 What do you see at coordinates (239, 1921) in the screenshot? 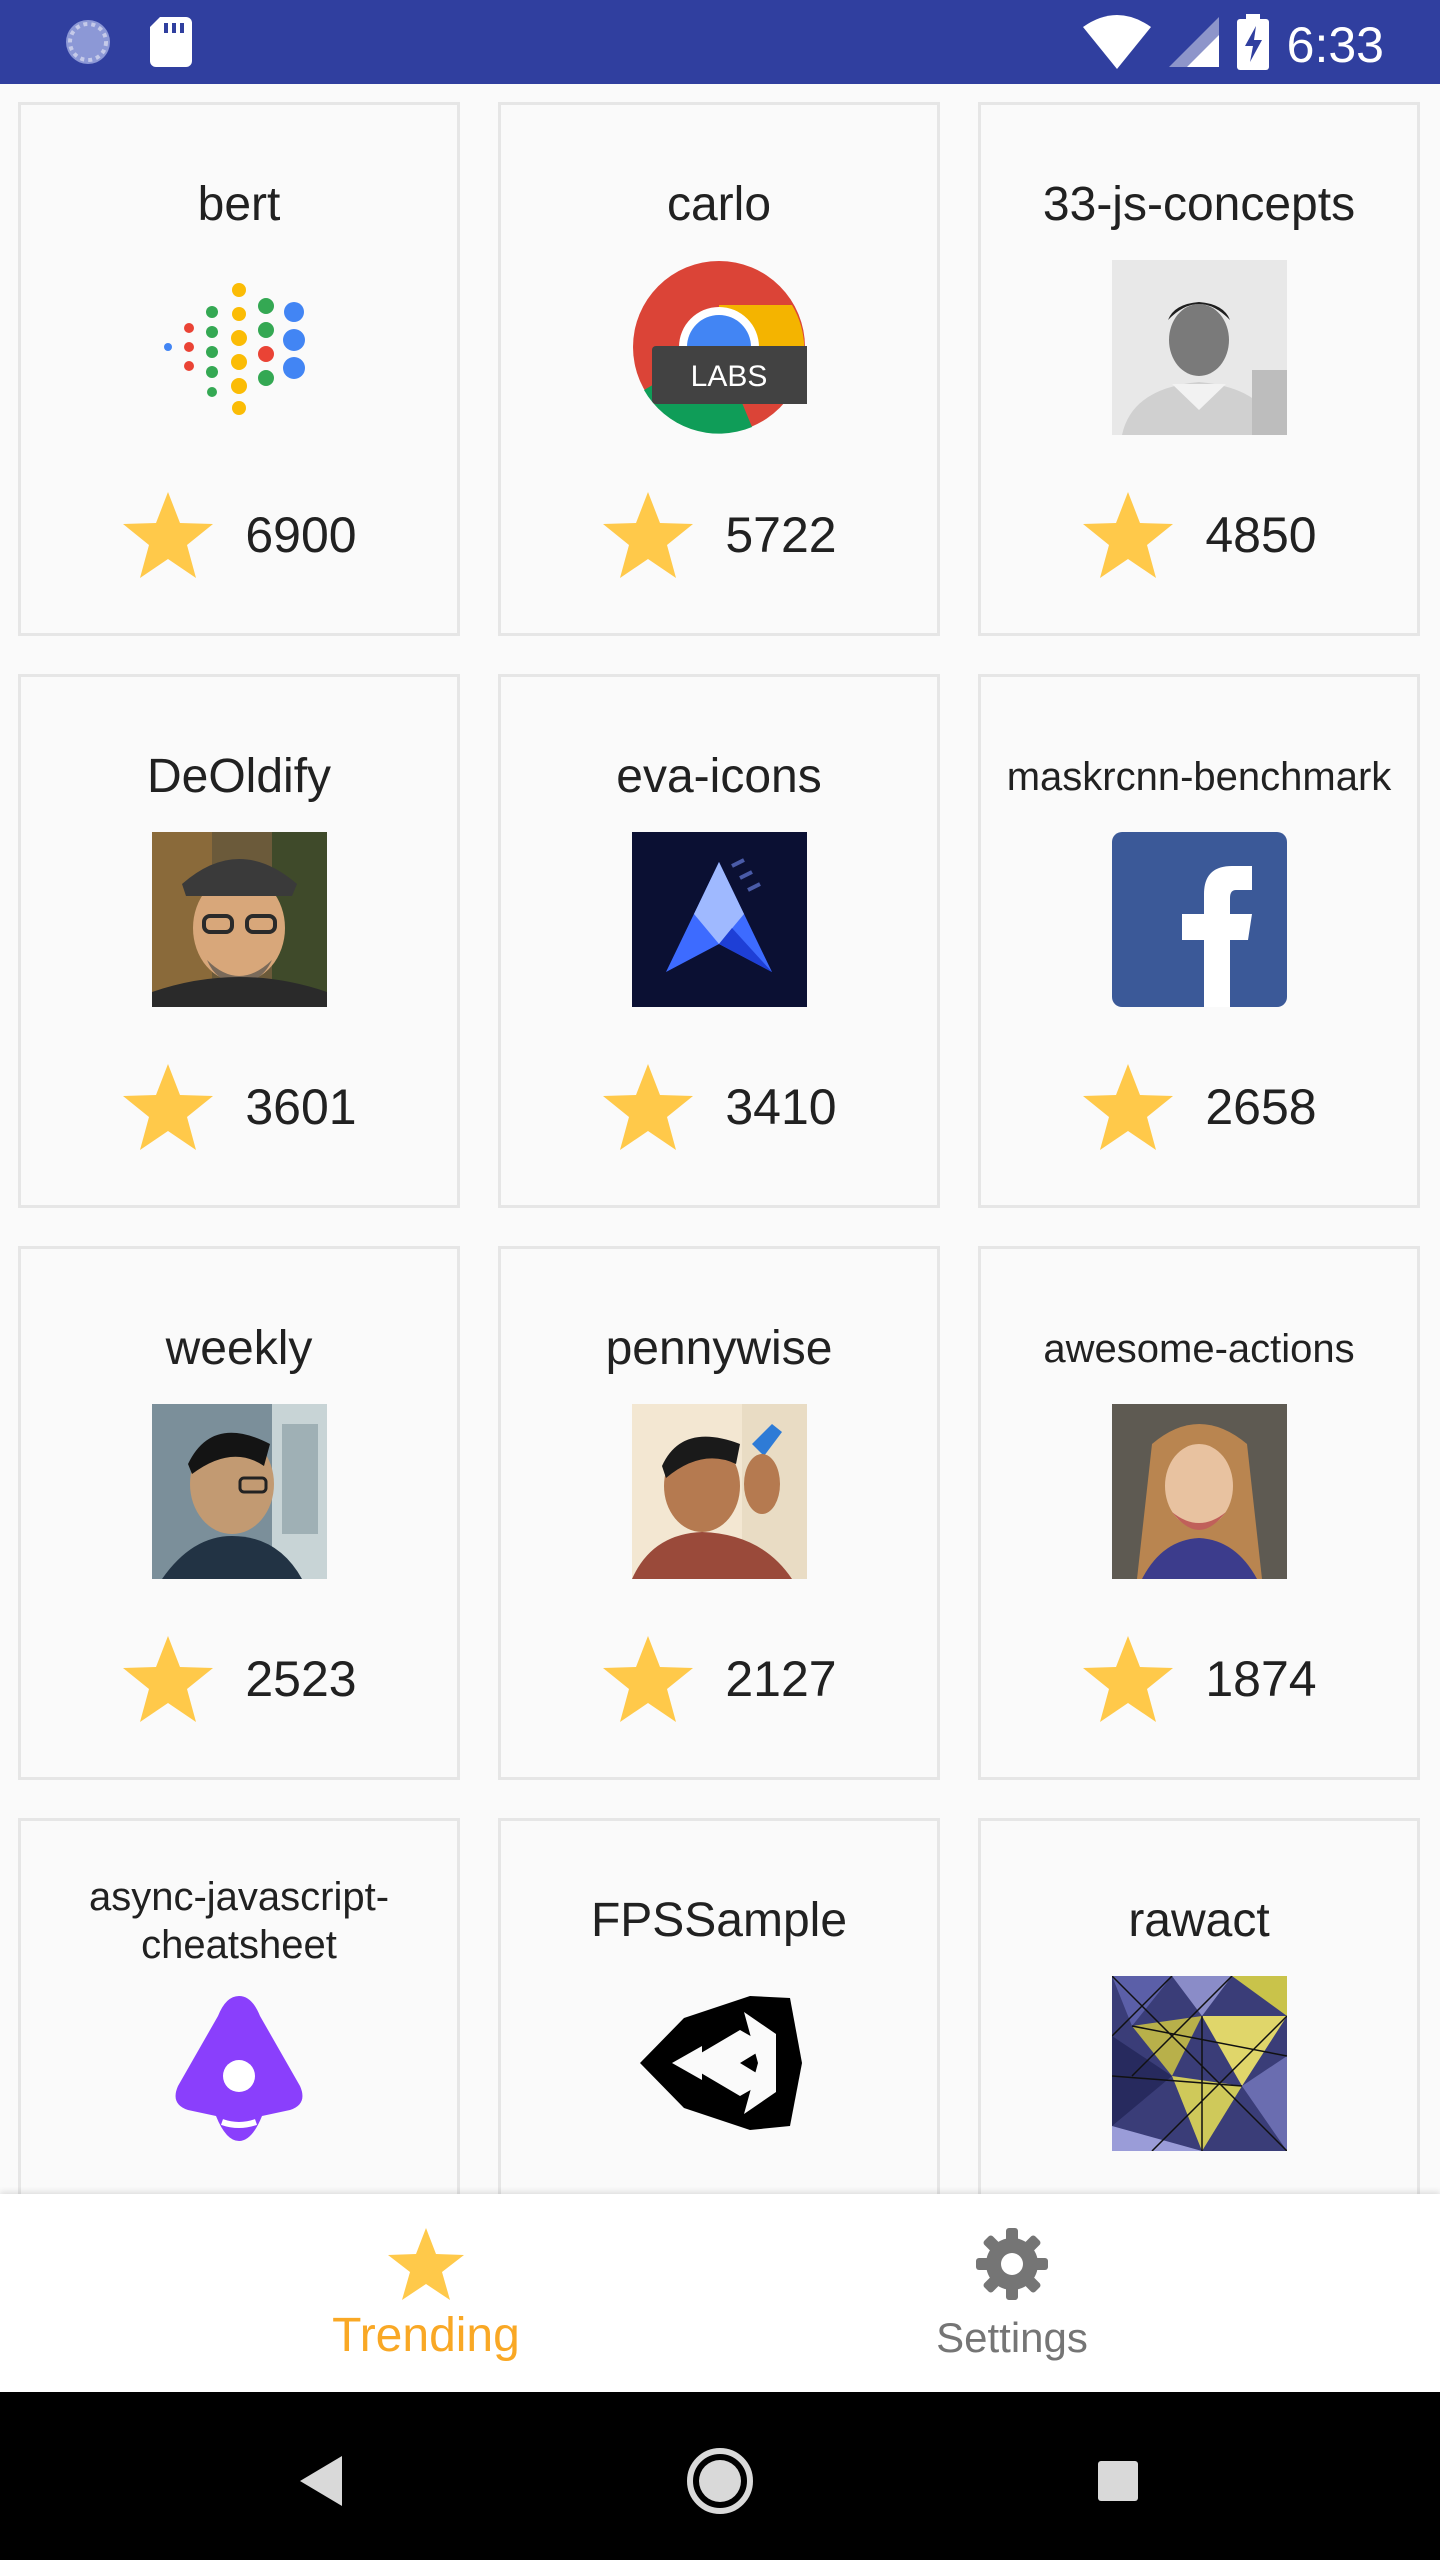
I see `repo-name: async-javascript-cheatsheet` at bounding box center [239, 1921].